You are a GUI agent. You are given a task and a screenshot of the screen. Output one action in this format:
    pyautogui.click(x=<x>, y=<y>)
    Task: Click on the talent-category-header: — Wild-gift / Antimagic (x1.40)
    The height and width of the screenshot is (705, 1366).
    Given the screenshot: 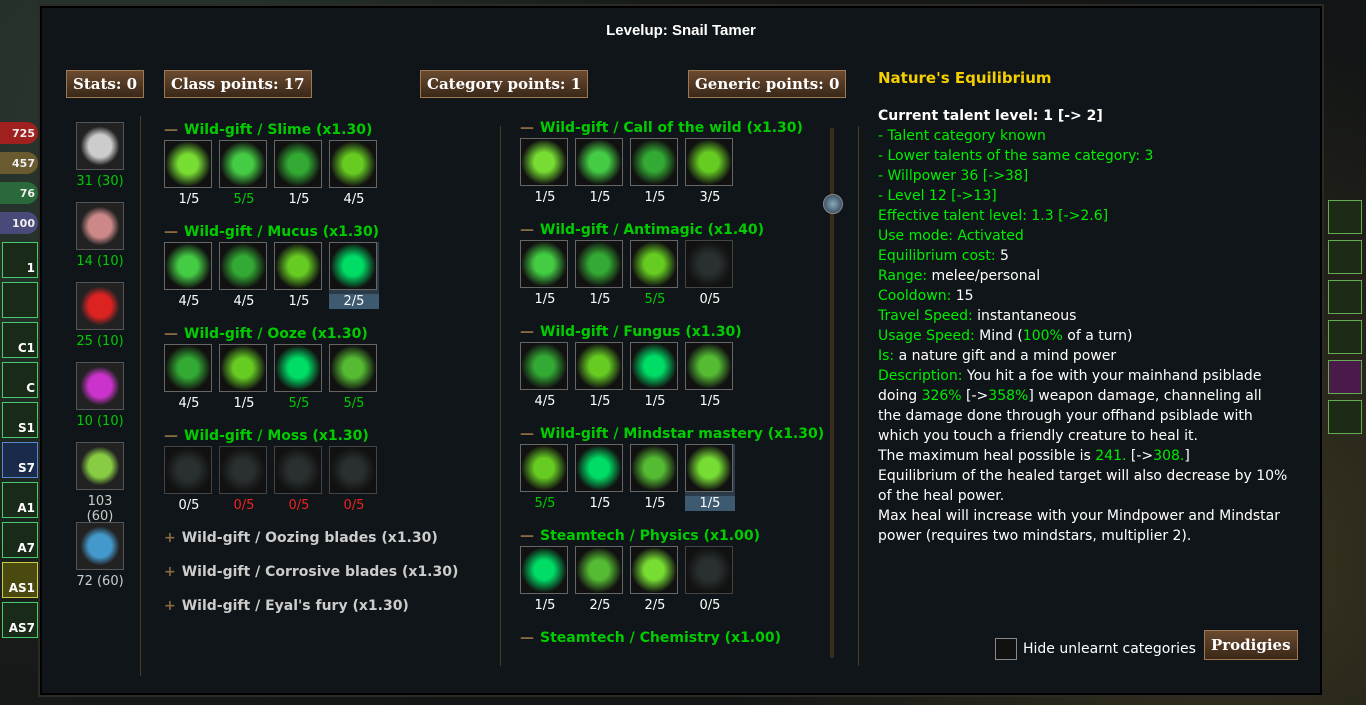 What is the action you would take?
    pyautogui.click(x=642, y=230)
    